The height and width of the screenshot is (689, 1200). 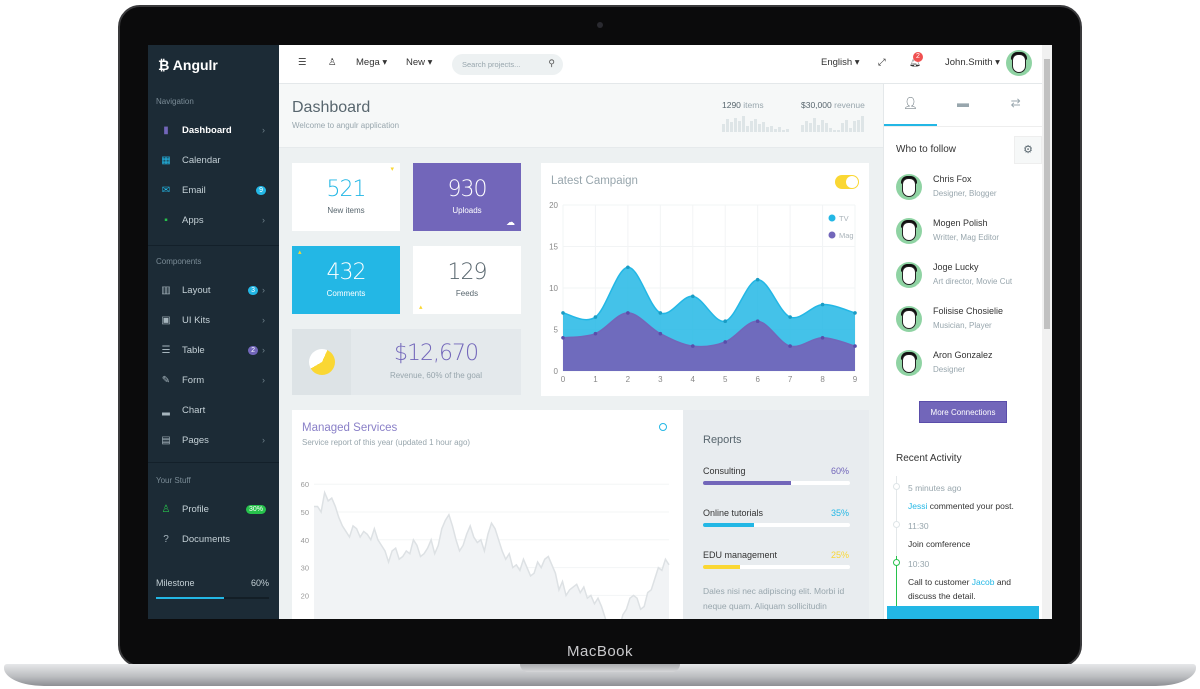 I want to click on fullscreen-icon: ⤢, so click(x=882, y=62).